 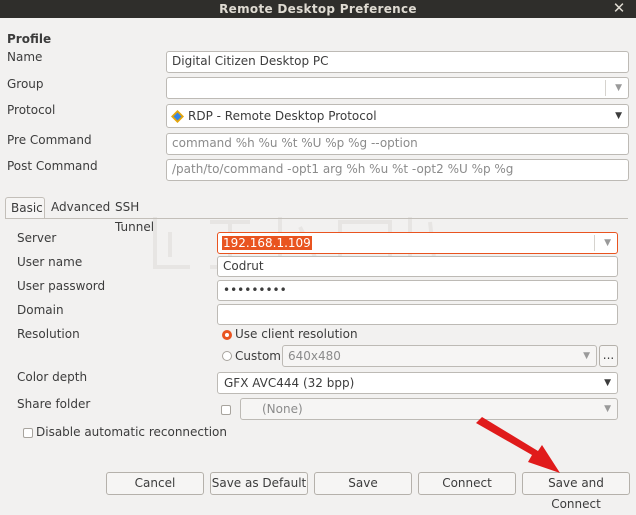 I want to click on disable-reconnect-label: Disable automatic reconnection, so click(x=131, y=432).